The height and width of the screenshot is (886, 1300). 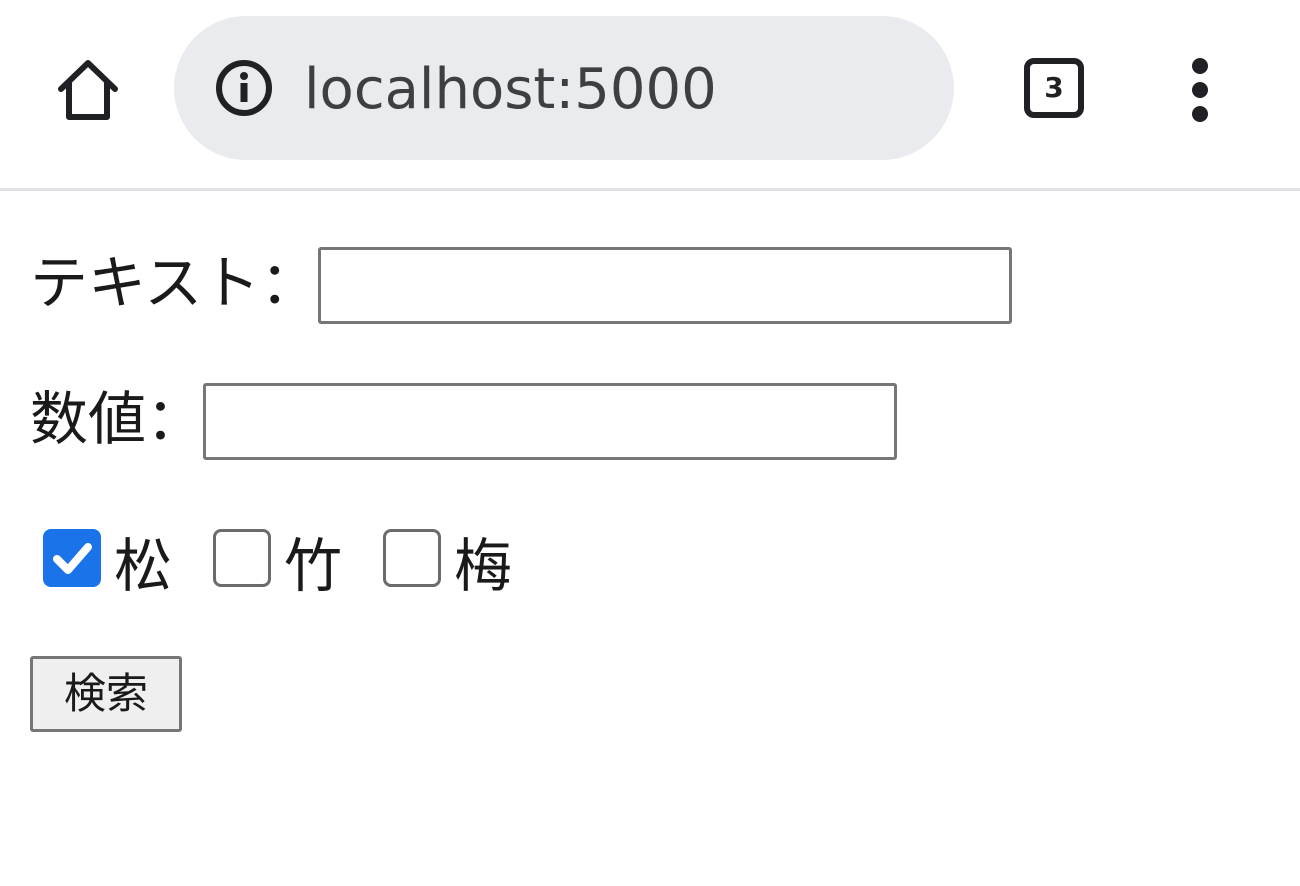 I want to click on search-button: 検索, so click(x=106, y=694).